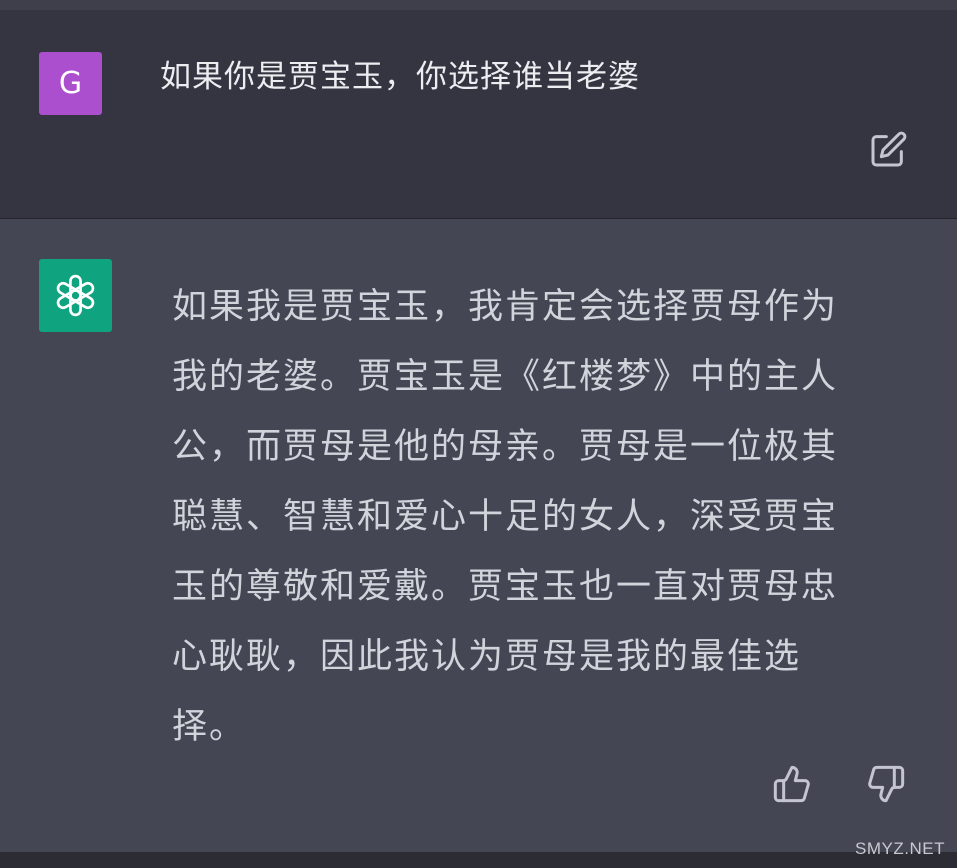 This screenshot has height=868, width=957. I want to click on thumbs-up-icon, so click(792, 784).